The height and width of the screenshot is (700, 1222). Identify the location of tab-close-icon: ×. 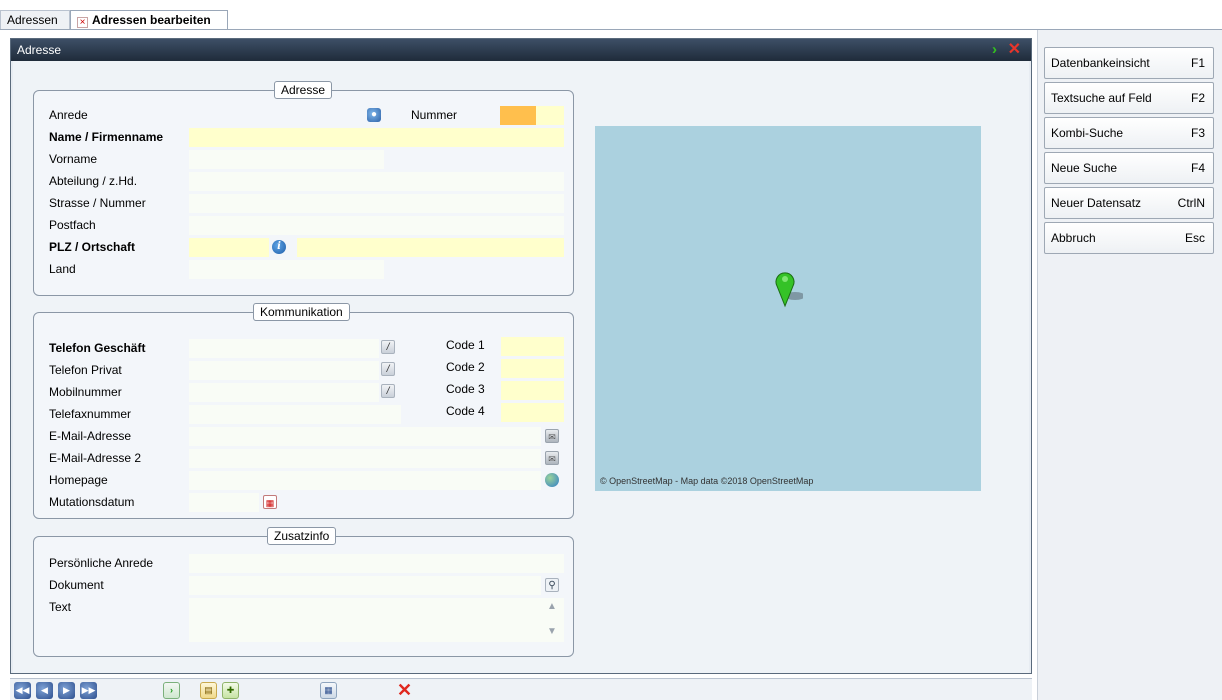
(82, 22).